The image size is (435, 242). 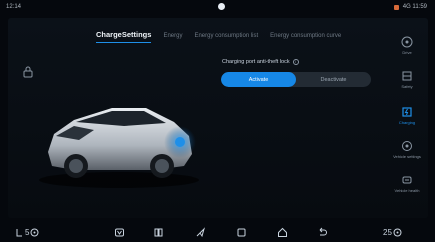 I want to click on charging-icon, so click(x=407, y=112).